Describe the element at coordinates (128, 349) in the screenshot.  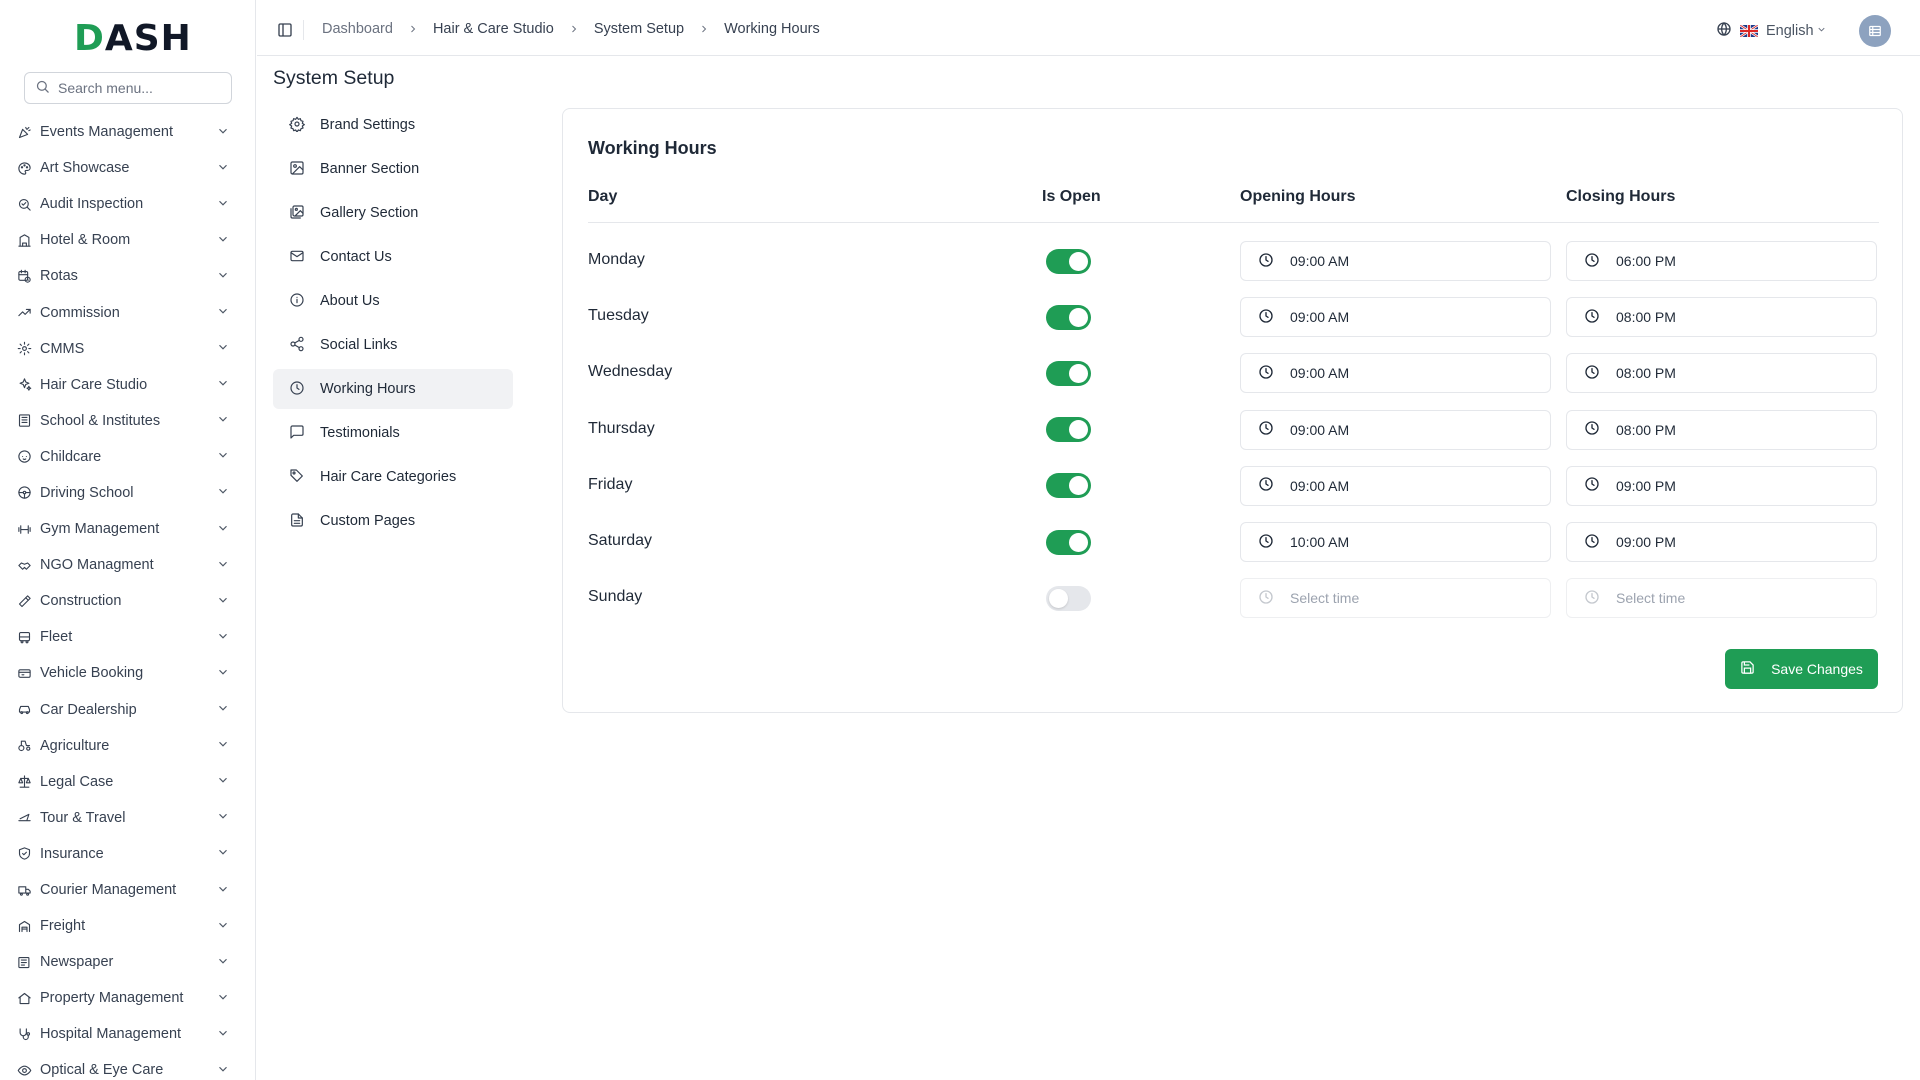
I see `sidebar-item-cmms: CMMS` at that location.